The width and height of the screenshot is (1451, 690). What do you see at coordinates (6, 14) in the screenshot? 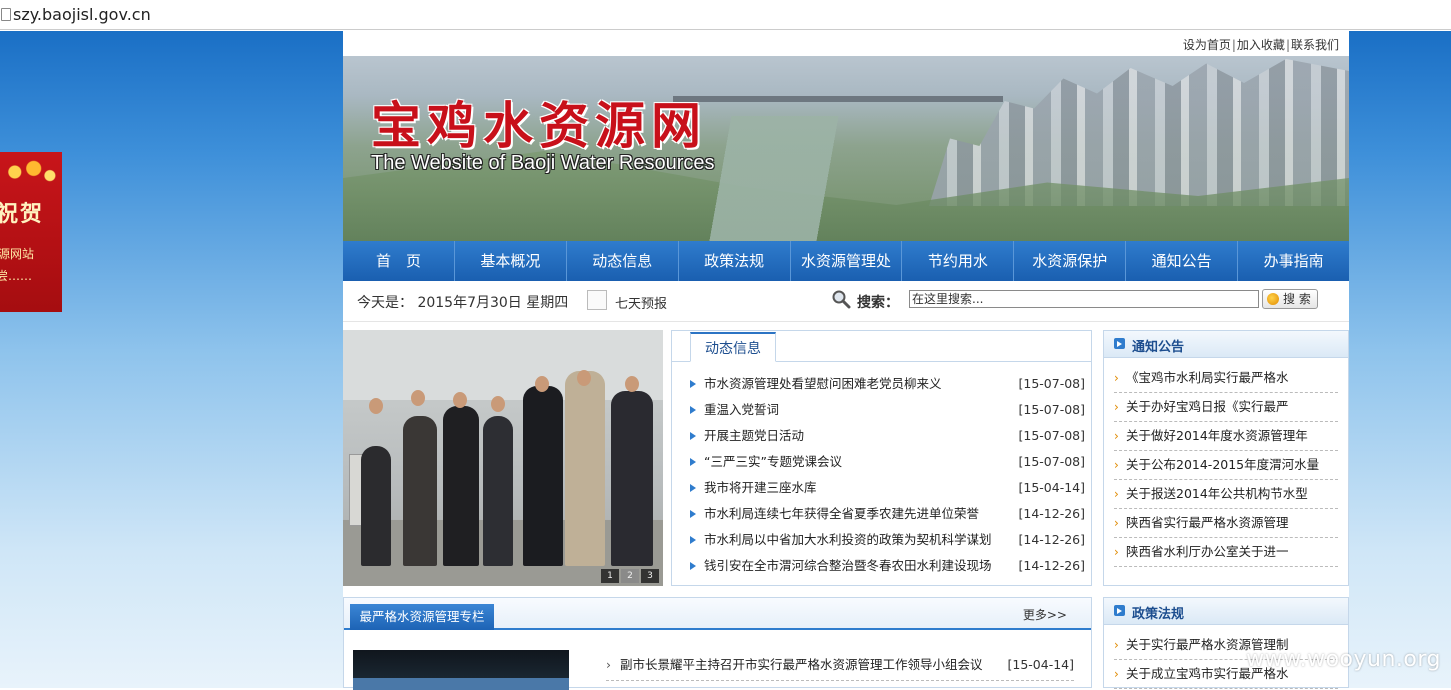
I see `page-icon` at bounding box center [6, 14].